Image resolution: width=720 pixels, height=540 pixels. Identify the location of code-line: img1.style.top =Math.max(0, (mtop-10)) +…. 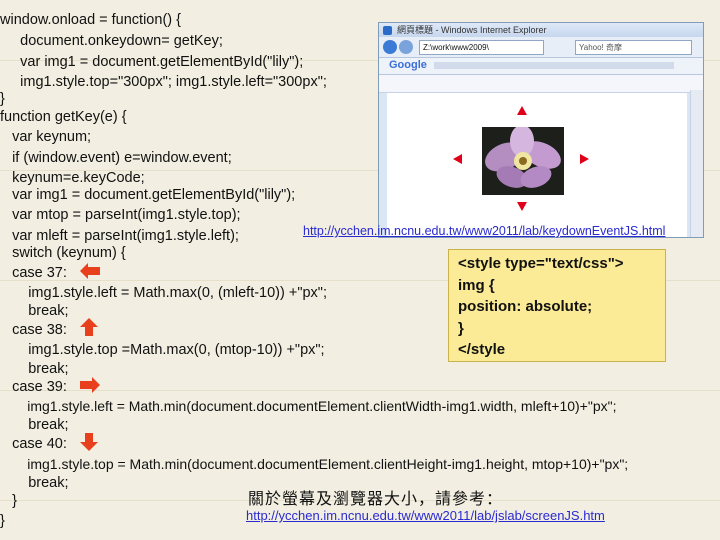
(162, 350).